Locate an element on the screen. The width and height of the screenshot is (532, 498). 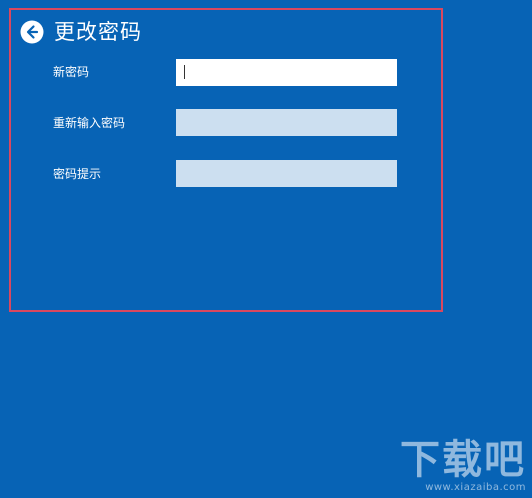
back-button is located at coordinates (32, 32).